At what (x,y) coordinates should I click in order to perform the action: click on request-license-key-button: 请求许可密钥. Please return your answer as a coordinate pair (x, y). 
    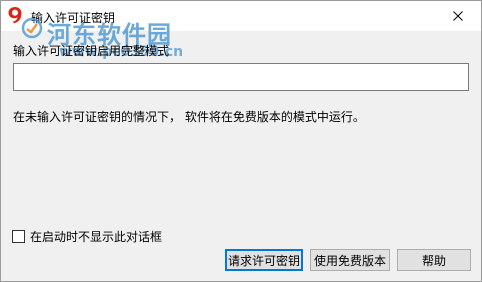
    Looking at the image, I should click on (264, 260).